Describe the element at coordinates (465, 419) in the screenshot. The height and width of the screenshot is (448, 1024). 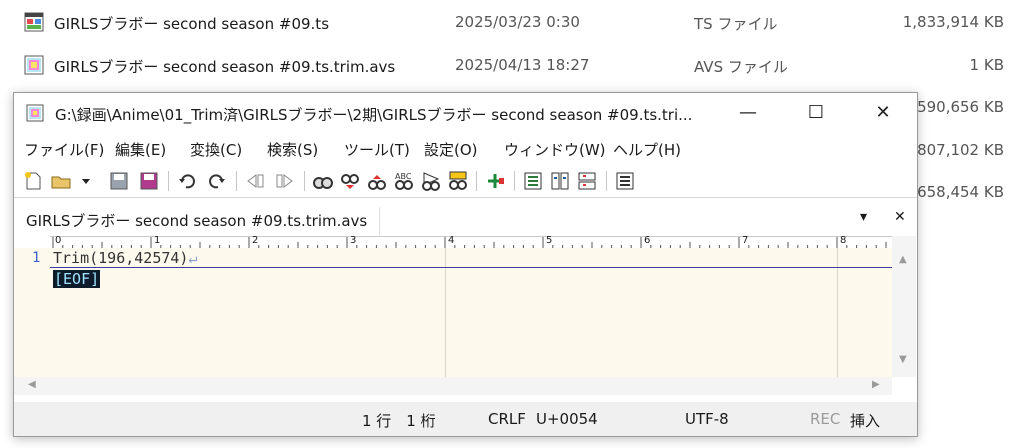
I see `status-bar: 1 行 1 桁 CRLF U+0054 UTF-8 REC 挿入` at that location.